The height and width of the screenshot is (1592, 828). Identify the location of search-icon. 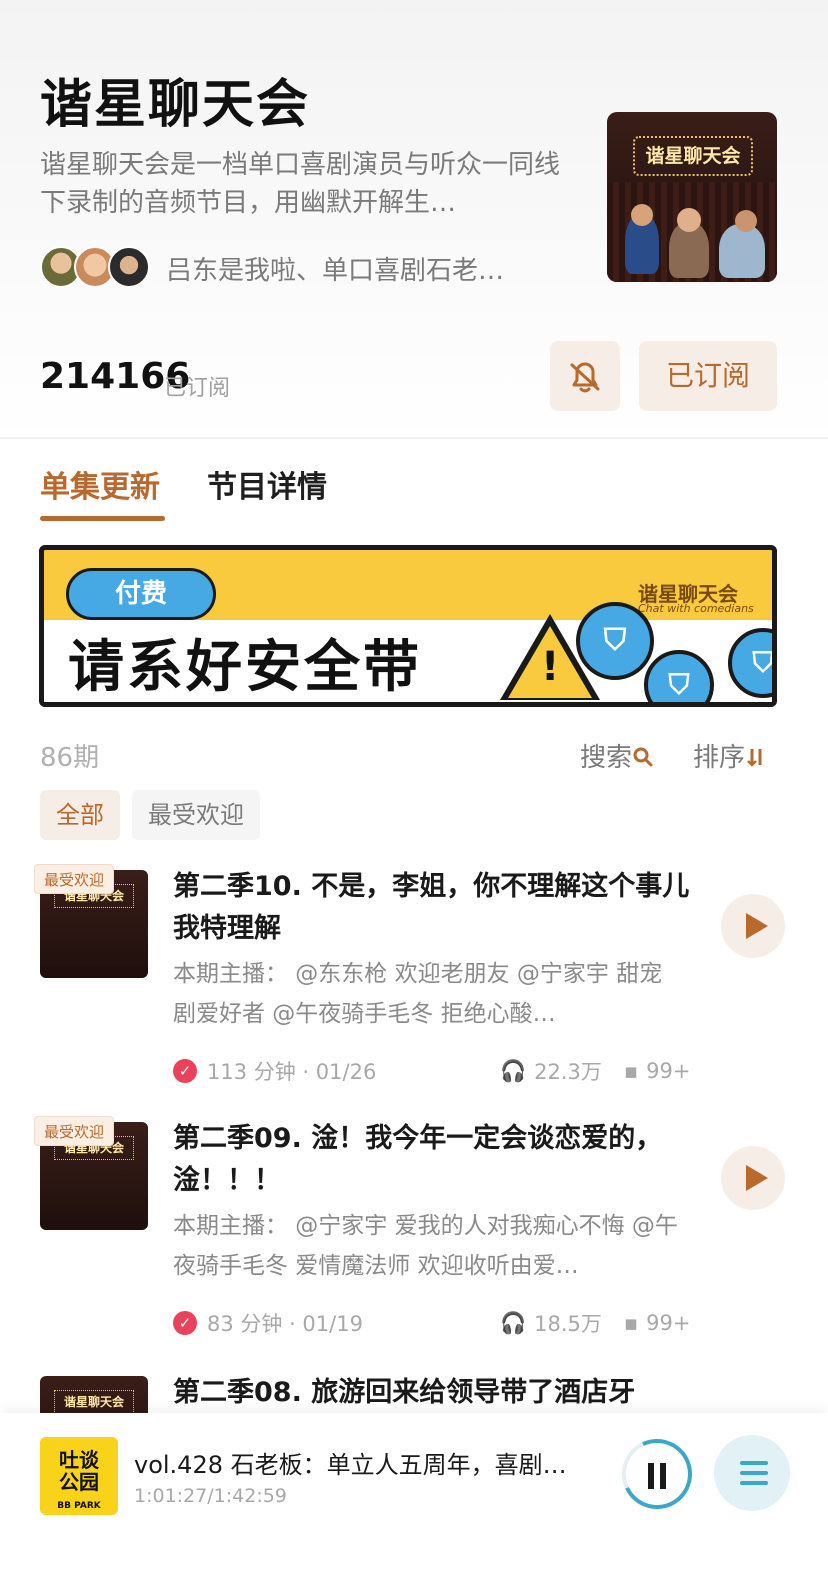
(643, 757).